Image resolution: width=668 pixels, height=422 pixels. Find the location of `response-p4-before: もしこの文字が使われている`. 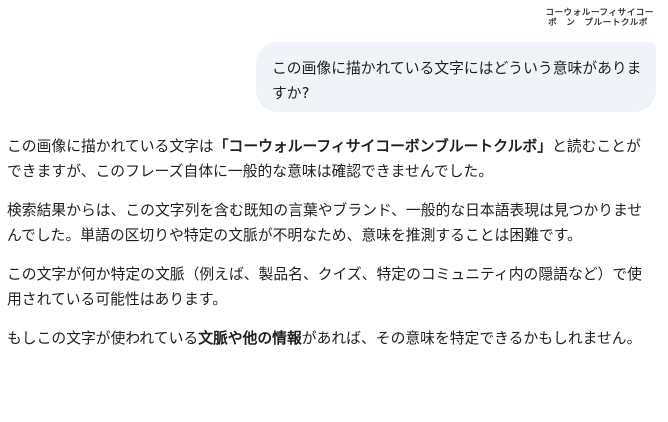

response-p4-before: もしこの文字が使われている is located at coordinates (103, 338).